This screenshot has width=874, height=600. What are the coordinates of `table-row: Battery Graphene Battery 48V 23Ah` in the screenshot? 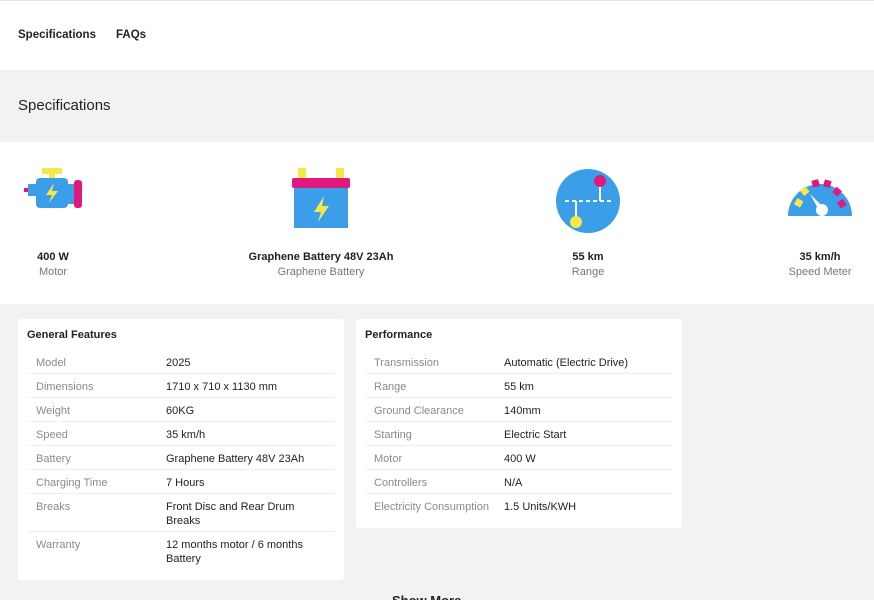 It's located at (181, 458).